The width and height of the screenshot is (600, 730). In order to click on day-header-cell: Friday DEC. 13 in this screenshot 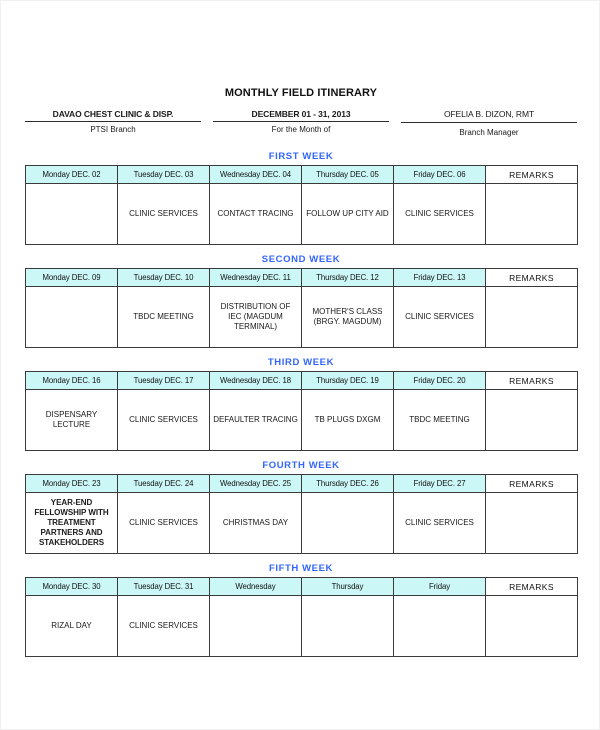, I will do `click(439, 277)`.